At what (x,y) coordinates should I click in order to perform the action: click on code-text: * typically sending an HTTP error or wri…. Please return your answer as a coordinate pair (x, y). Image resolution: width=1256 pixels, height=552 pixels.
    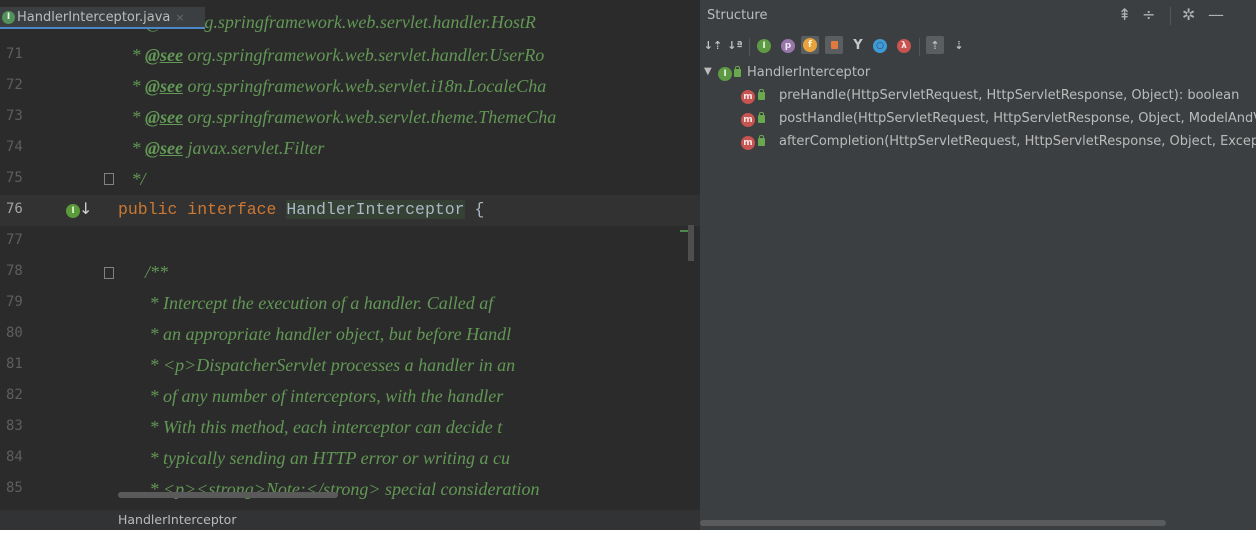
    Looking at the image, I should click on (314, 459).